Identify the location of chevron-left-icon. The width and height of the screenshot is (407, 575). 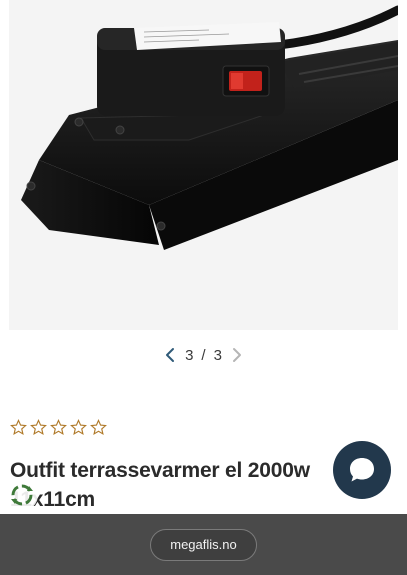
(170, 355).